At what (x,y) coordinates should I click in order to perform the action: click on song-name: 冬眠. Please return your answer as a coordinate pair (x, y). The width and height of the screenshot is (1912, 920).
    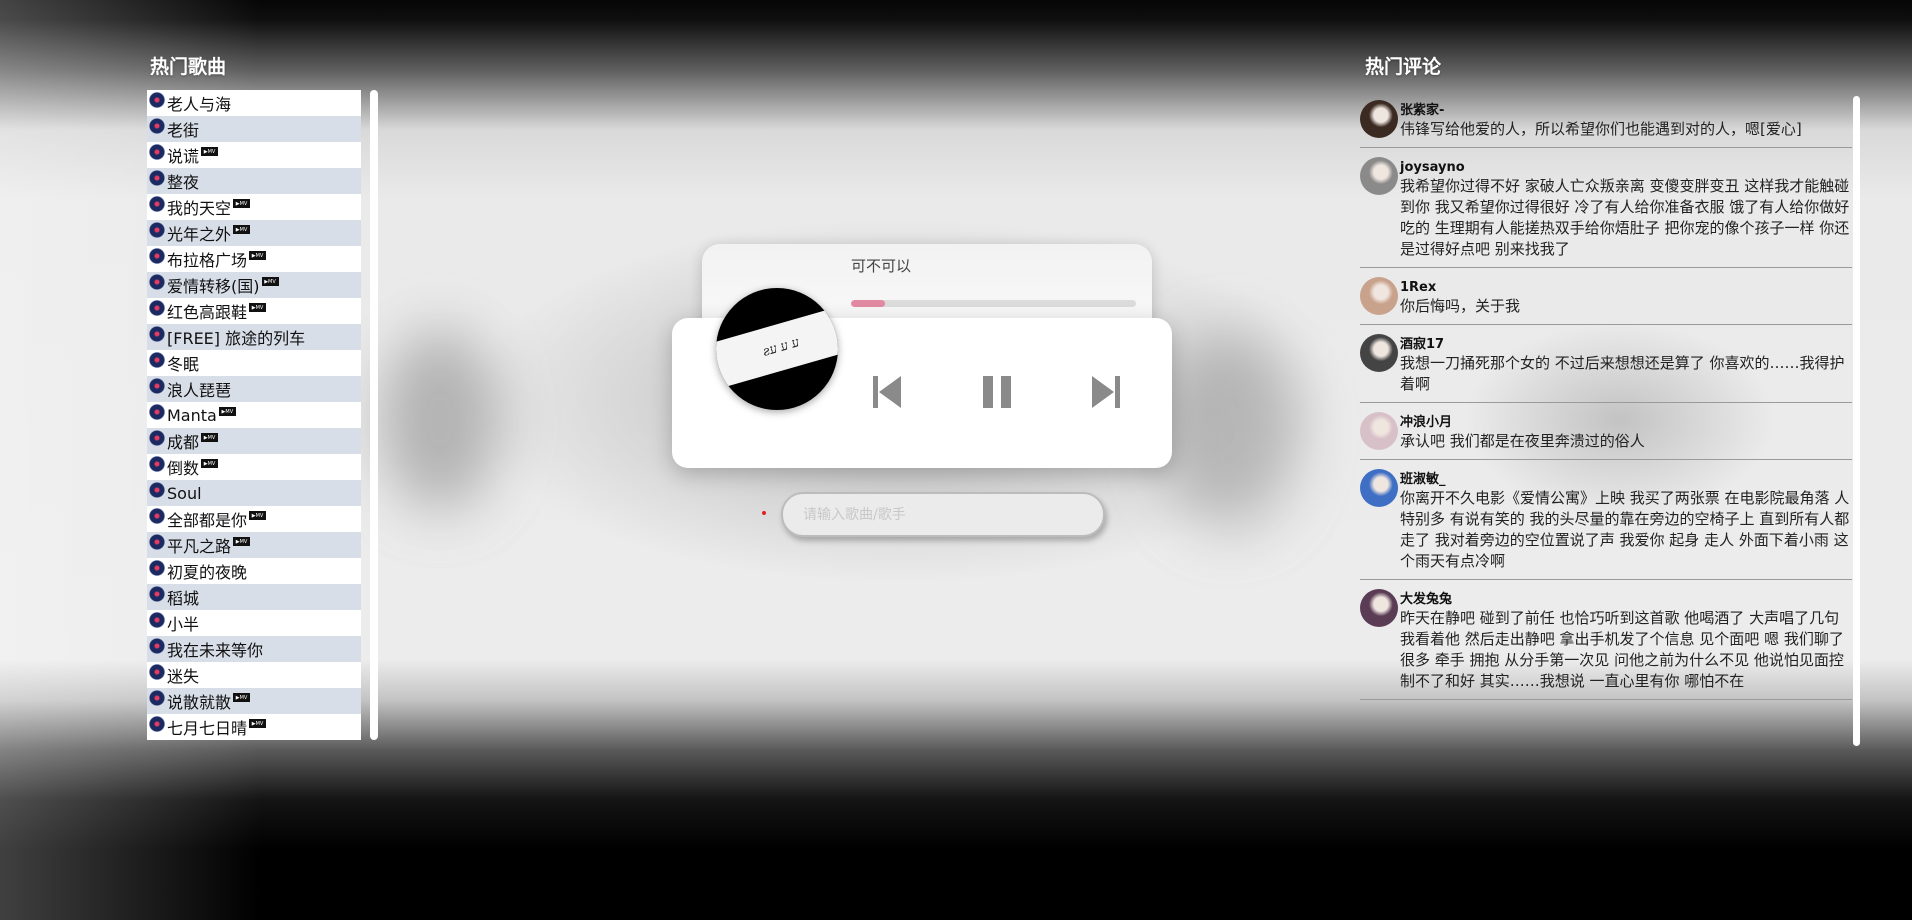
    Looking at the image, I should click on (183, 364).